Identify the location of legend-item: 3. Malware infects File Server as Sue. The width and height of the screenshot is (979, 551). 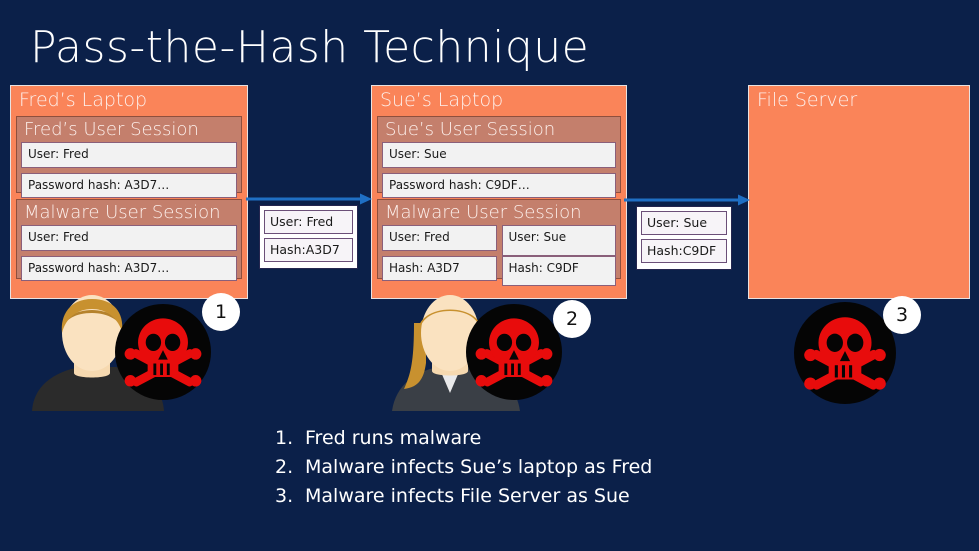
(463, 496).